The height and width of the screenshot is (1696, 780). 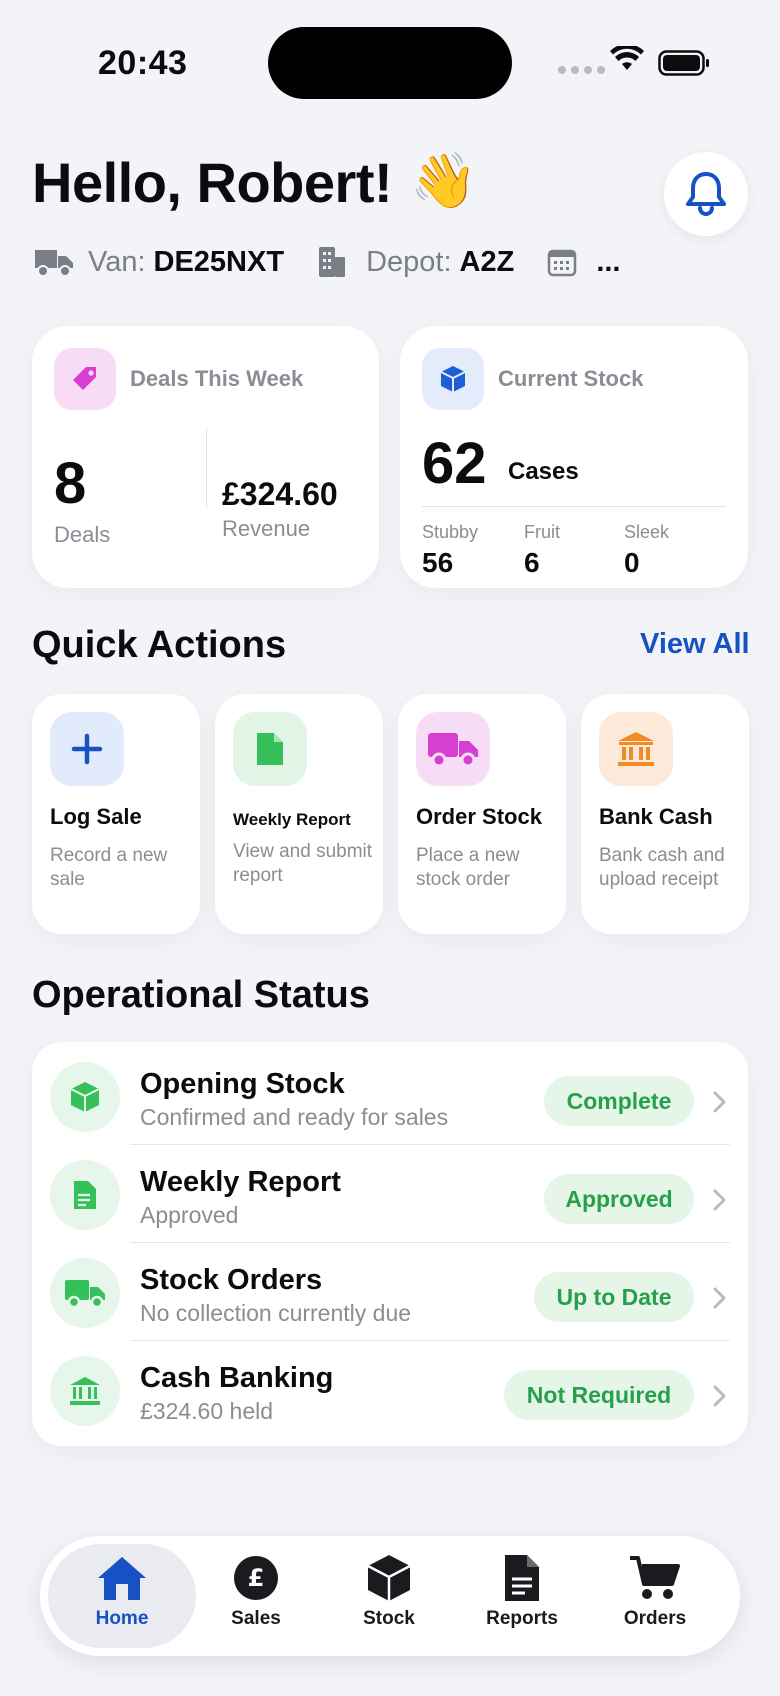 I want to click on stock-fruit: Fruit 6, so click(x=542, y=550).